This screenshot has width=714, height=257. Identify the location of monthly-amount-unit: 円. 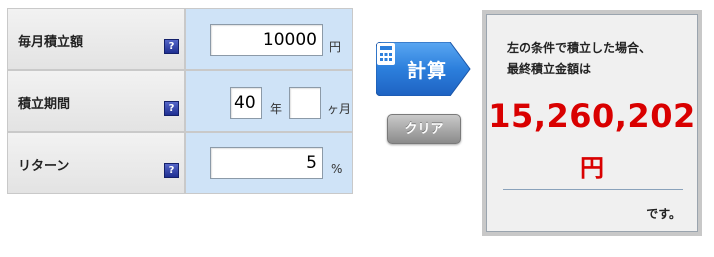
(335, 47).